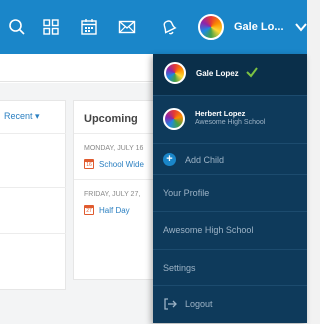  Describe the element at coordinates (208, 230) in the screenshot. I see `school-label: Awesome High School` at that location.